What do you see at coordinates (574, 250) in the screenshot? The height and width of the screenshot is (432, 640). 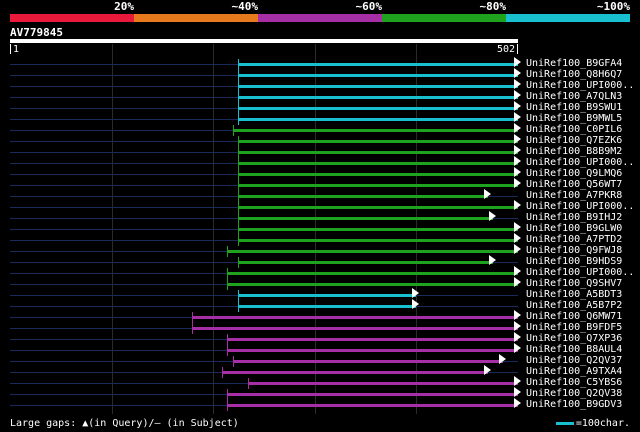 I see `hit-name-link: UniRef100_Q9FWJ8` at bounding box center [574, 250].